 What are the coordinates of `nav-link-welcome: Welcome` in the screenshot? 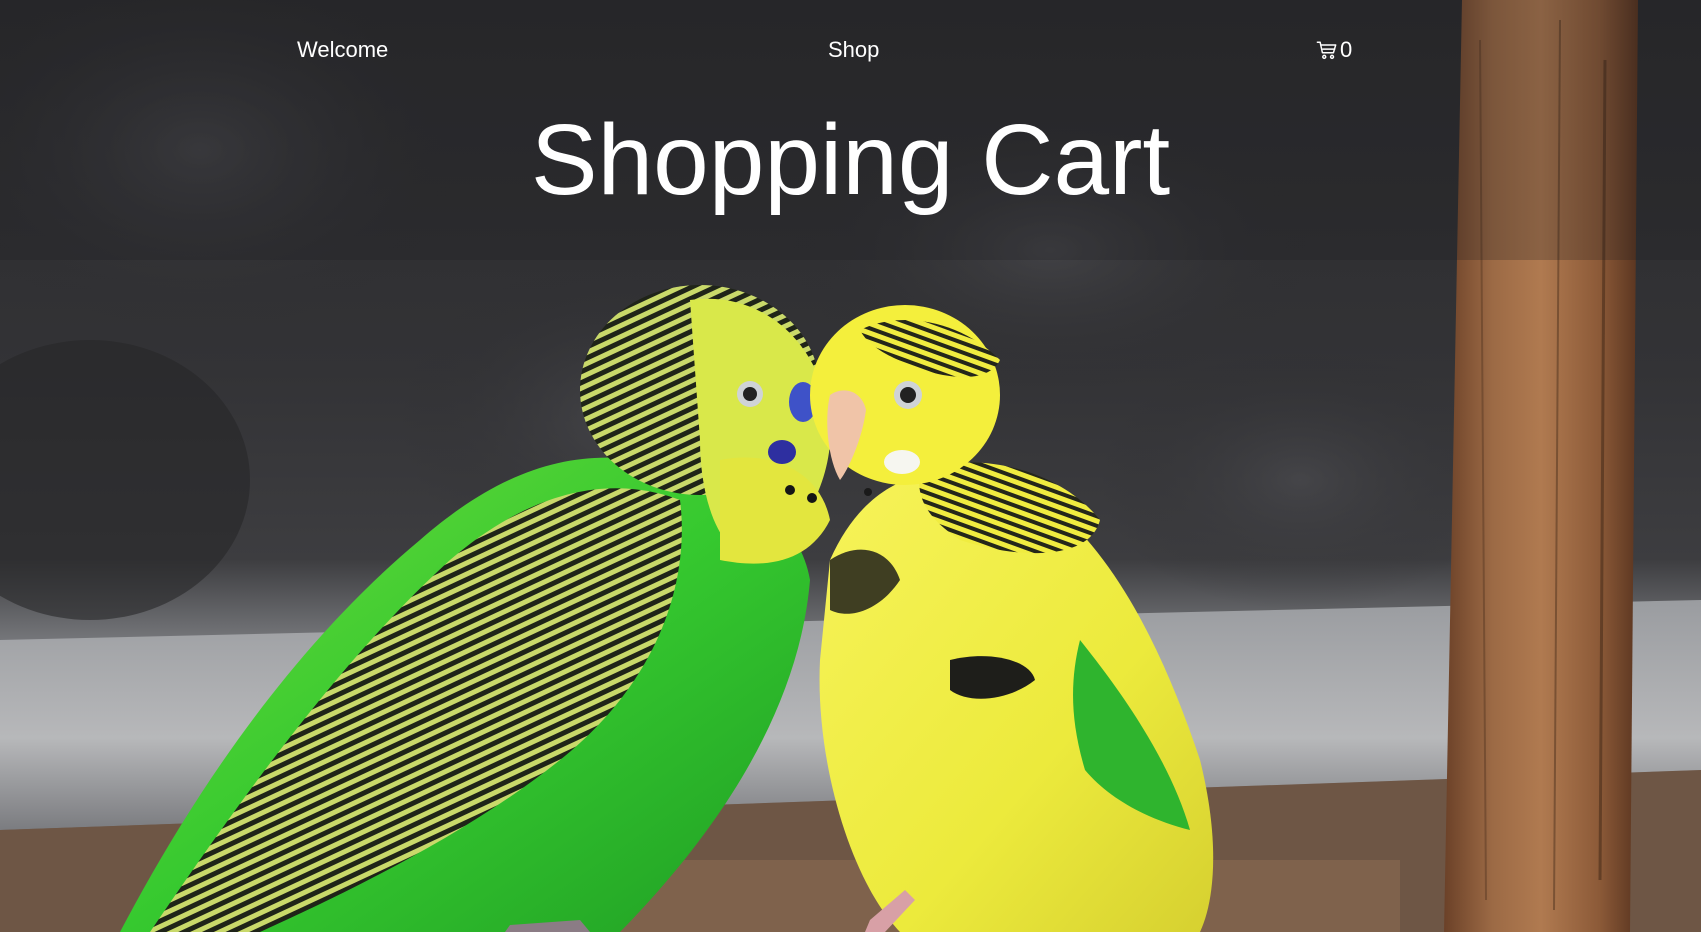 It's located at (342, 50).